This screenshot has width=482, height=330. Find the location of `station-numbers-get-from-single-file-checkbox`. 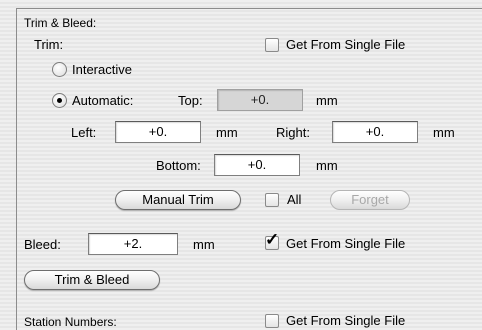

station-numbers-get-from-single-file-checkbox is located at coordinates (272, 321).